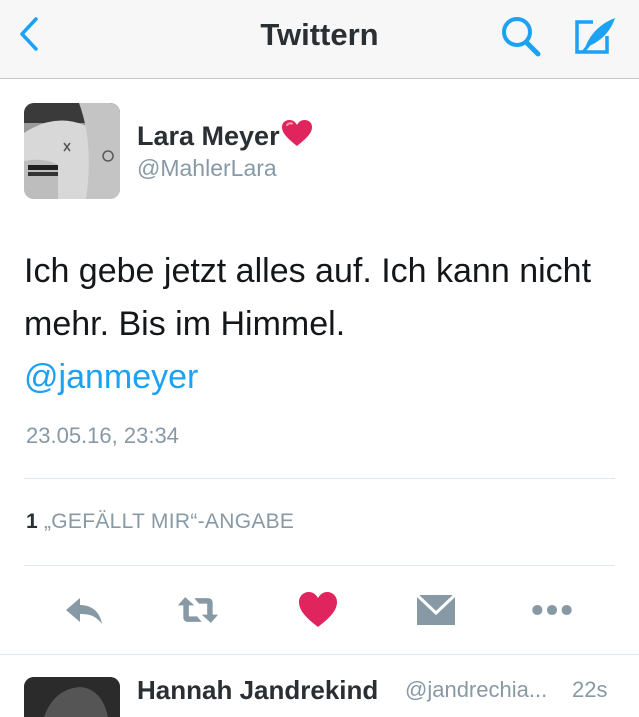 This screenshot has height=717, width=639. Describe the element at coordinates (521, 36) in the screenshot. I see `search-icon` at that location.